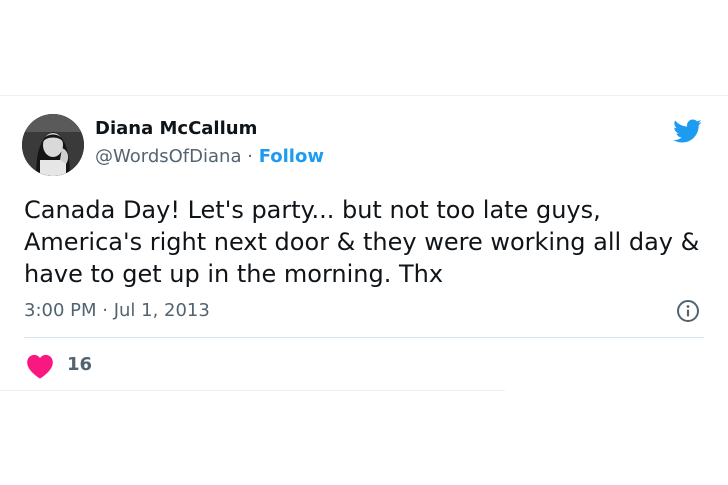 Image resolution: width=728 pixels, height=485 pixels. I want to click on like-count: 16, so click(80, 364).